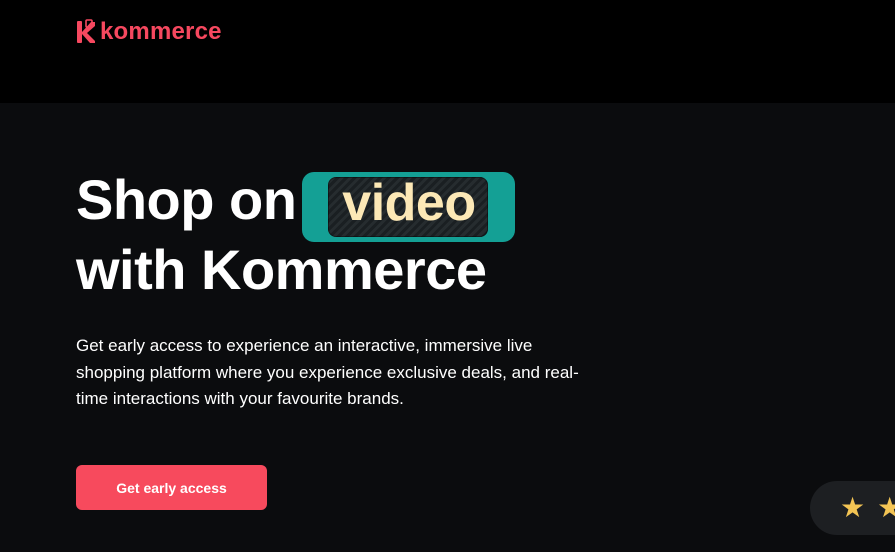 The height and width of the screenshot is (552, 895). Describe the element at coordinates (281, 269) in the screenshot. I see `hero-heading-line-2: with Kommerce` at that location.